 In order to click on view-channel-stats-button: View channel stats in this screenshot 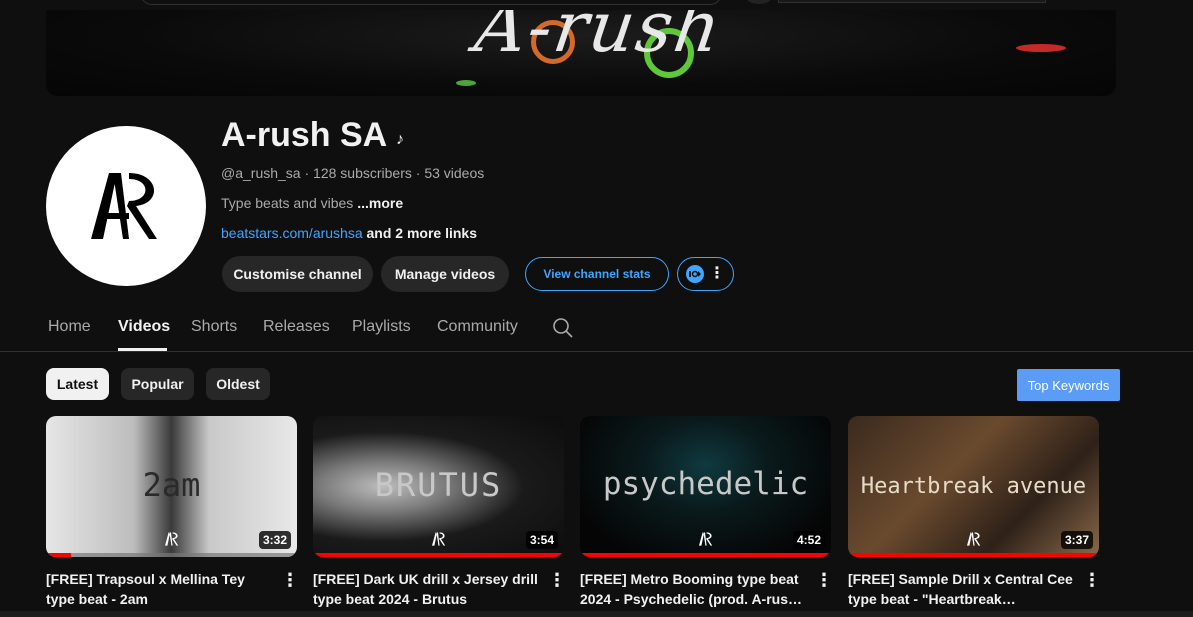, I will do `click(597, 274)`.